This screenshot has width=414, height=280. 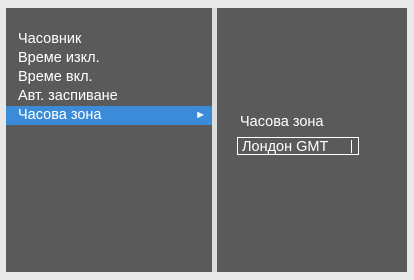 I want to click on menu-item-time-zone: Часова зона ►, so click(x=109, y=115).